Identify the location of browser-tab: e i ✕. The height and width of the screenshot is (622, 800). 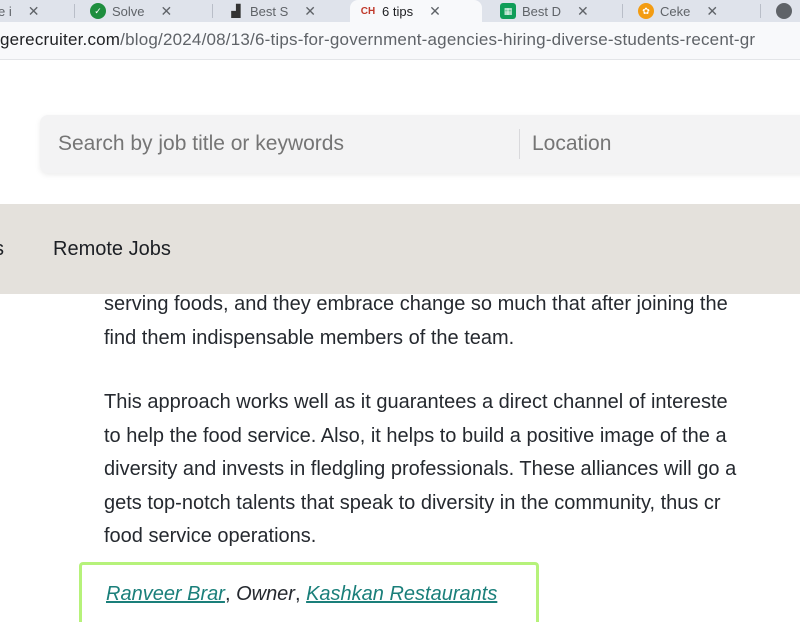
(24, 11).